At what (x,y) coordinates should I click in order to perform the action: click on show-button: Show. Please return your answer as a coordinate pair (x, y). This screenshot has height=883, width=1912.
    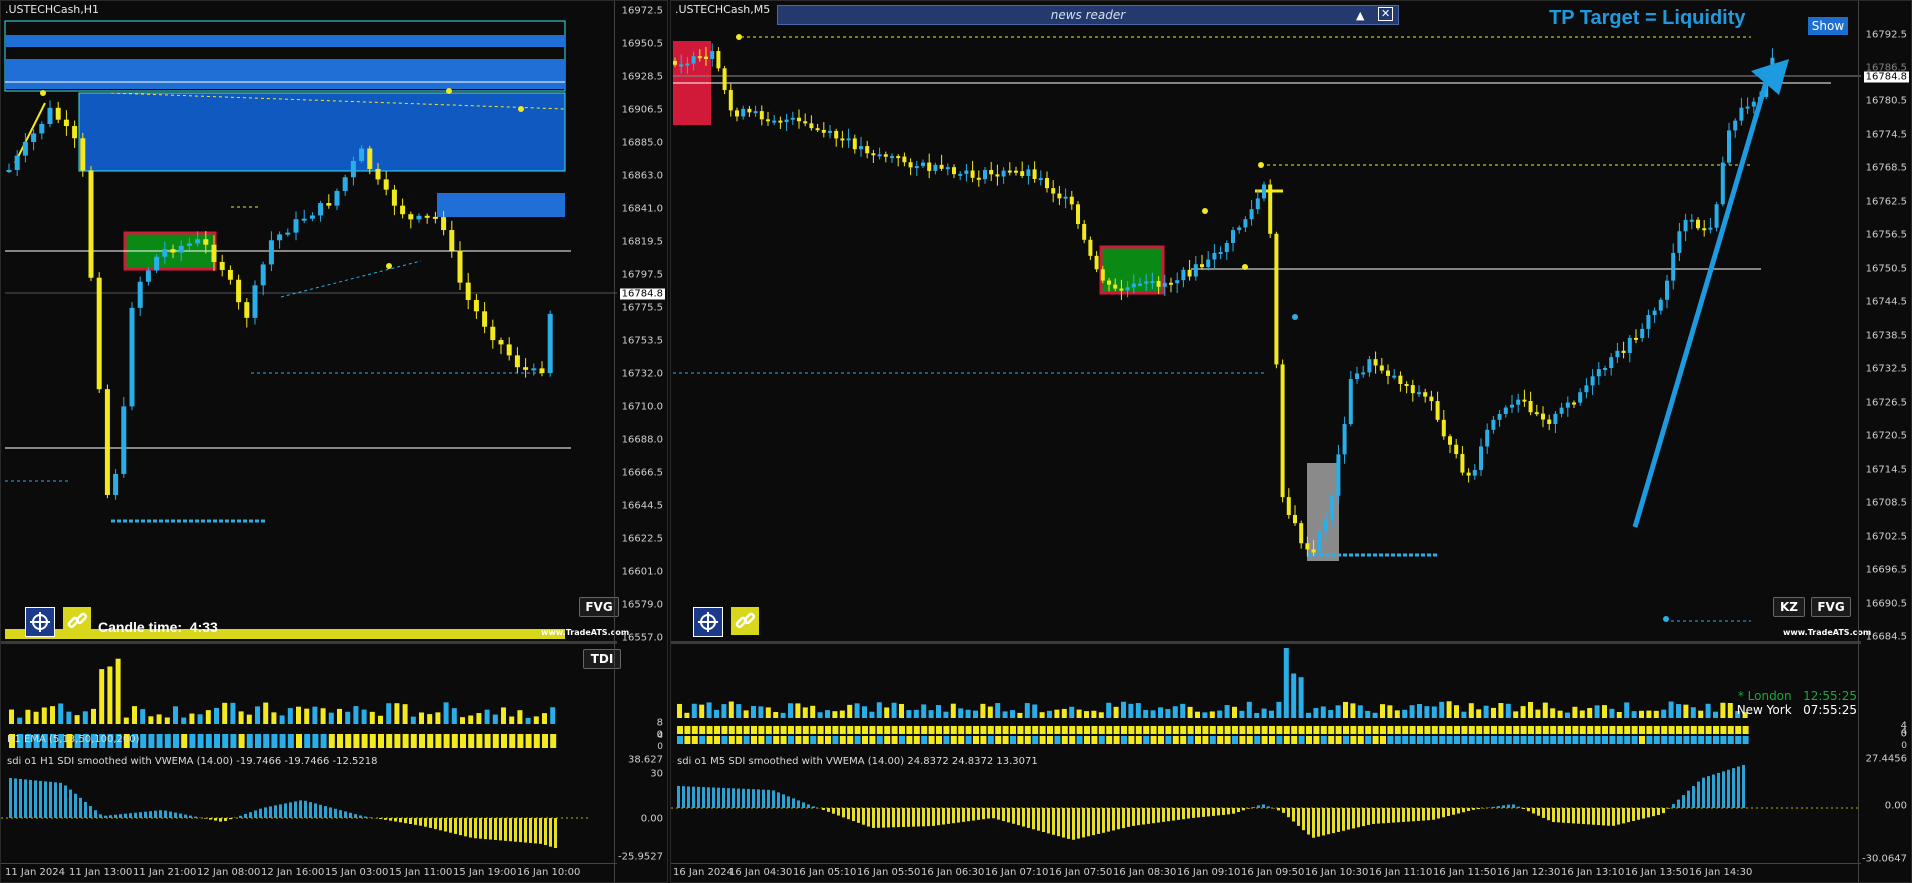
    Looking at the image, I should click on (1828, 26).